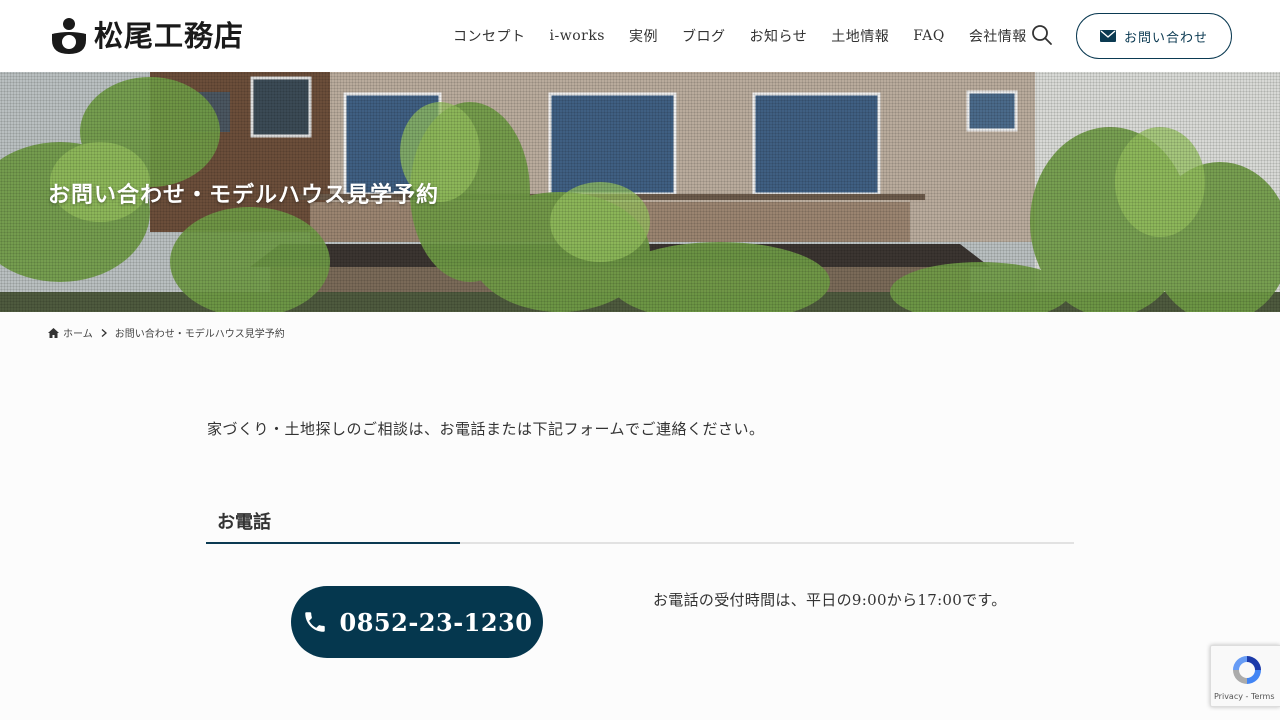 This screenshot has height=720, width=1280. I want to click on page-title: お問い合わせ・モデルハウス見学予約, so click(244, 195).